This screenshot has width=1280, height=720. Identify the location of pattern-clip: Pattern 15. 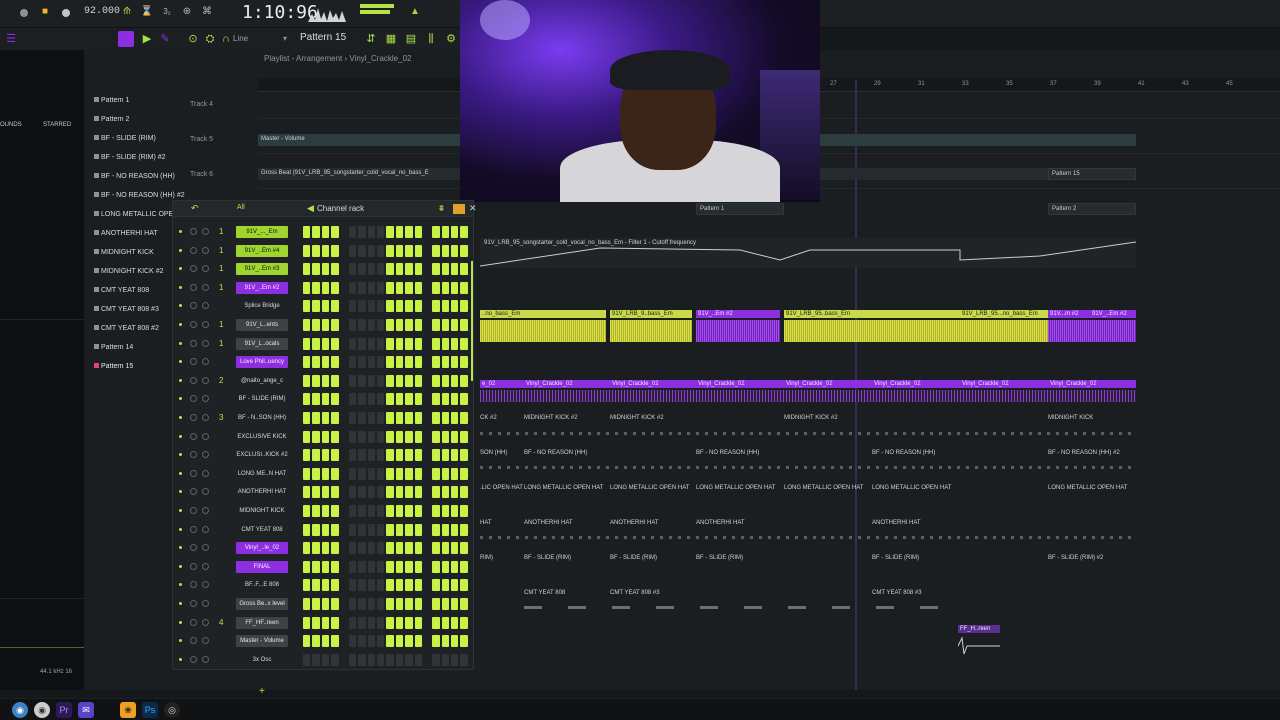
(1092, 174).